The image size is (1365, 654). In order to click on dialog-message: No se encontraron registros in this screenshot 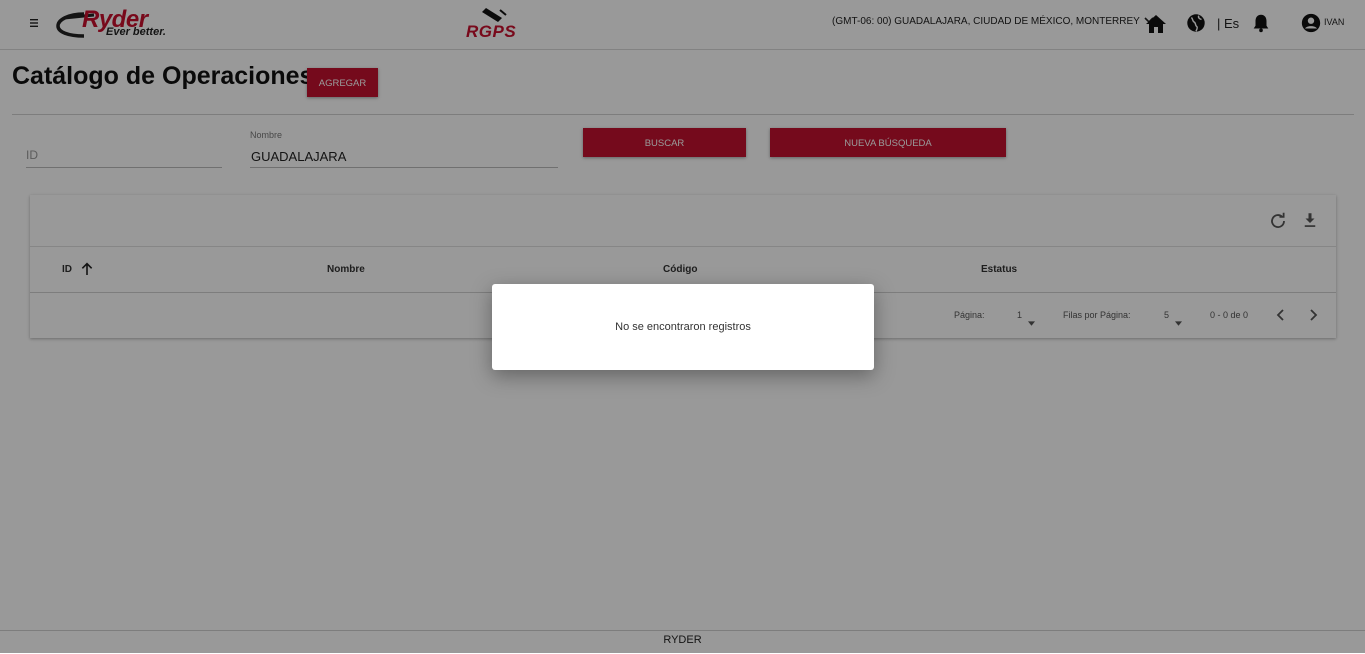, I will do `click(683, 327)`.